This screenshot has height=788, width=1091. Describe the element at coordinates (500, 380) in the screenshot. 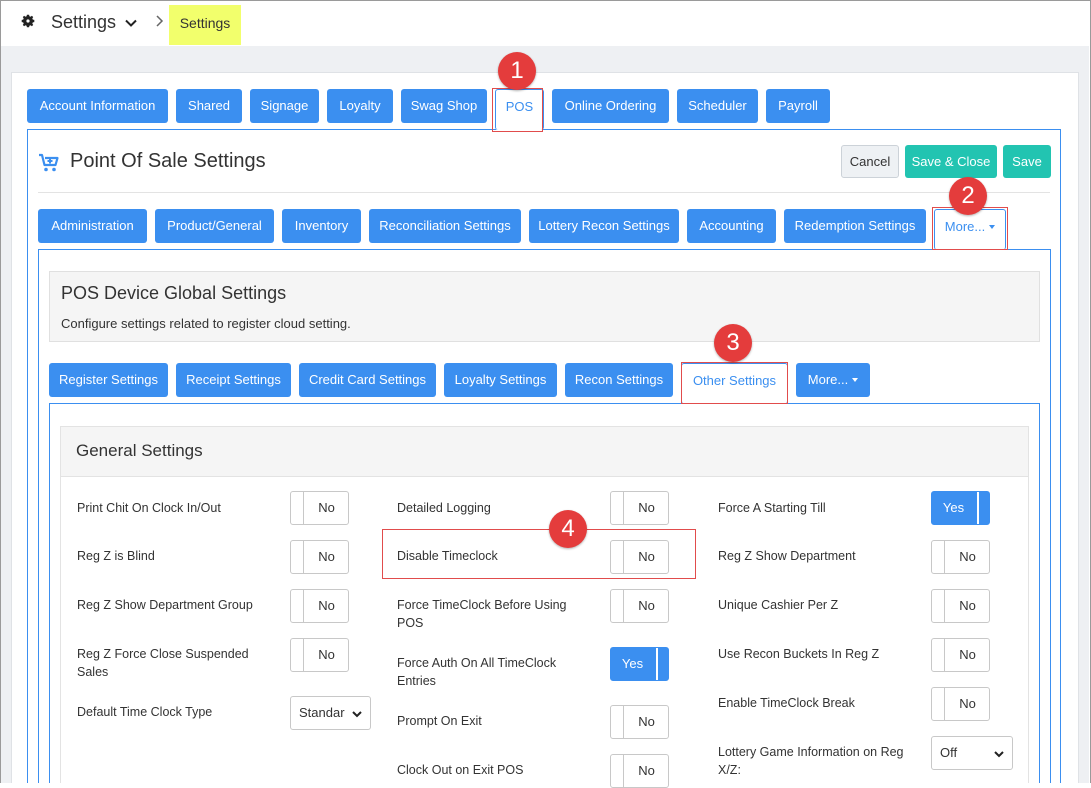

I see `tab-loyalty-settings: Loyalty Settings` at that location.